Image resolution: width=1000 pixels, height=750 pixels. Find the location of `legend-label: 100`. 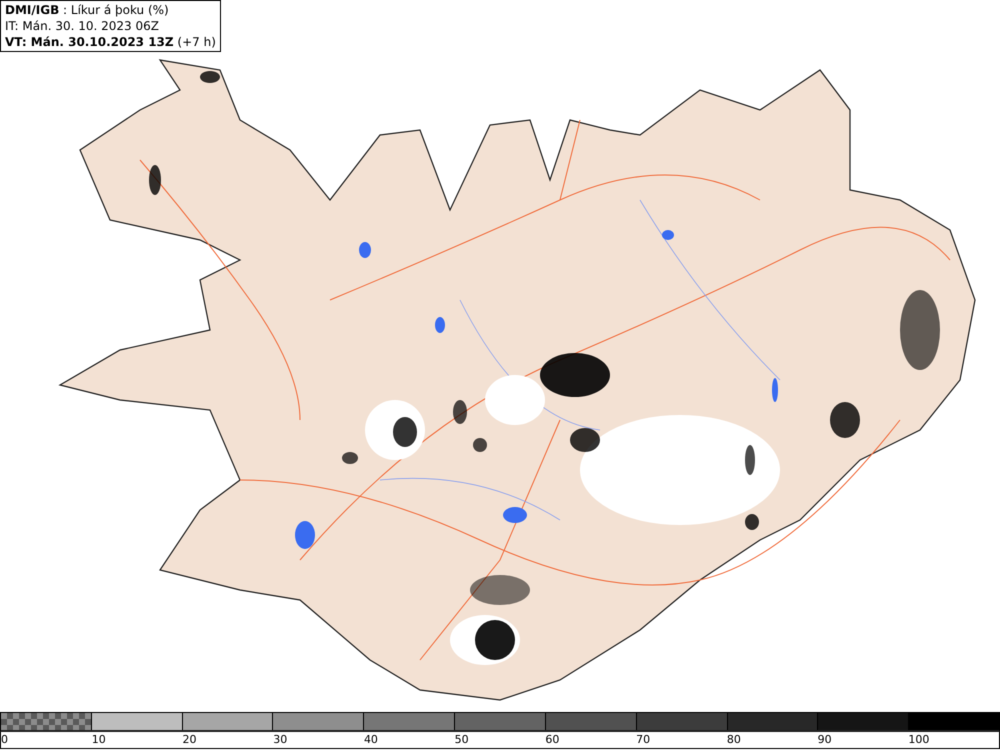

legend-label: 100 is located at coordinates (919, 740).